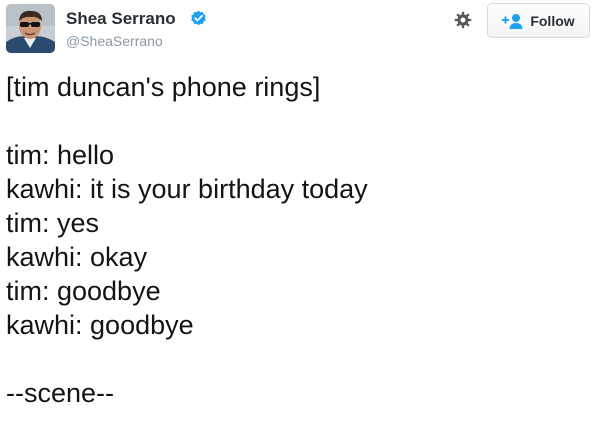 Image resolution: width=600 pixels, height=434 pixels. What do you see at coordinates (114, 41) in the screenshot?
I see `user-handle: @SheaSerrano` at bounding box center [114, 41].